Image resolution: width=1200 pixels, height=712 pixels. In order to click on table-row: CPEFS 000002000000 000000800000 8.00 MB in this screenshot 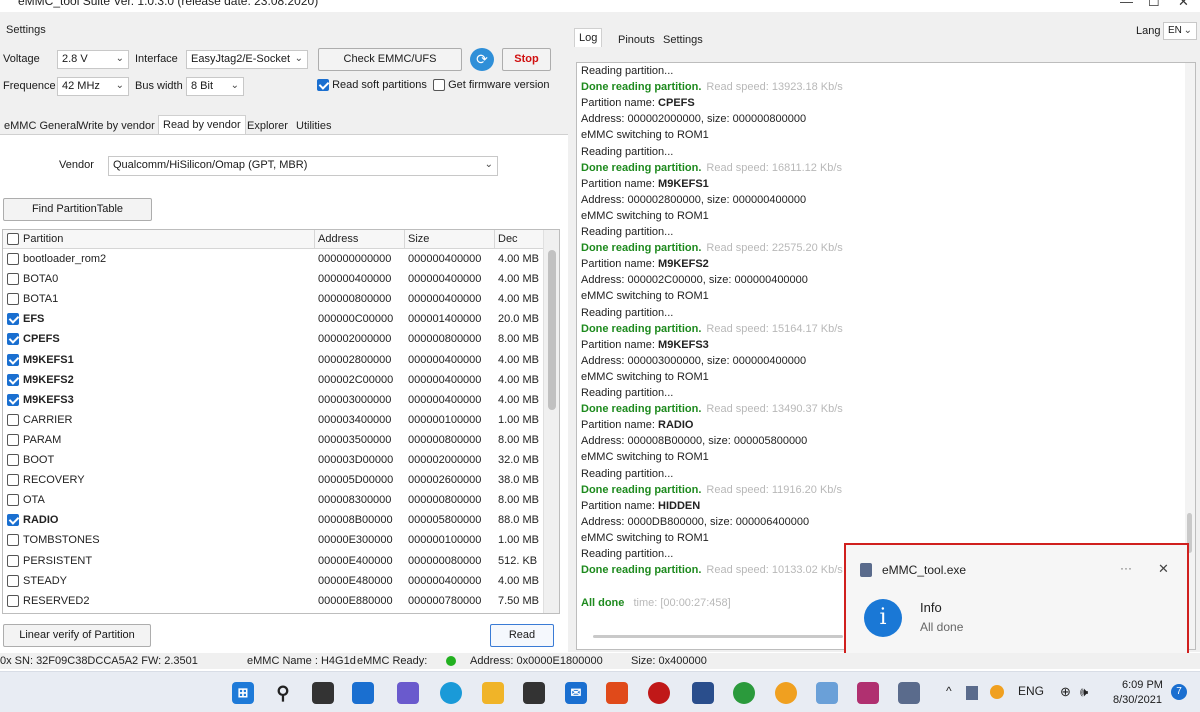, I will do `click(273, 339)`.